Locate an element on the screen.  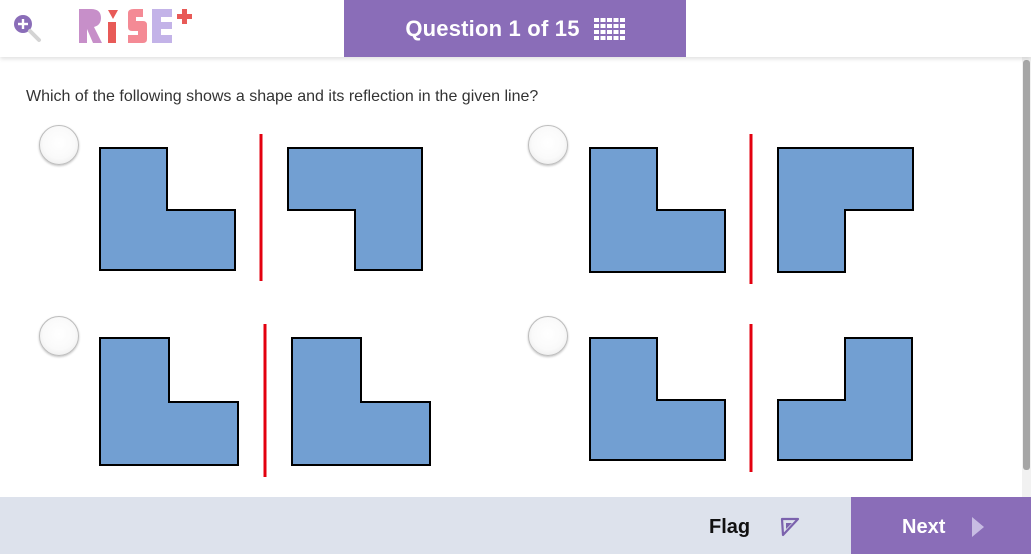
option-c-figure is located at coordinates (265, 400).